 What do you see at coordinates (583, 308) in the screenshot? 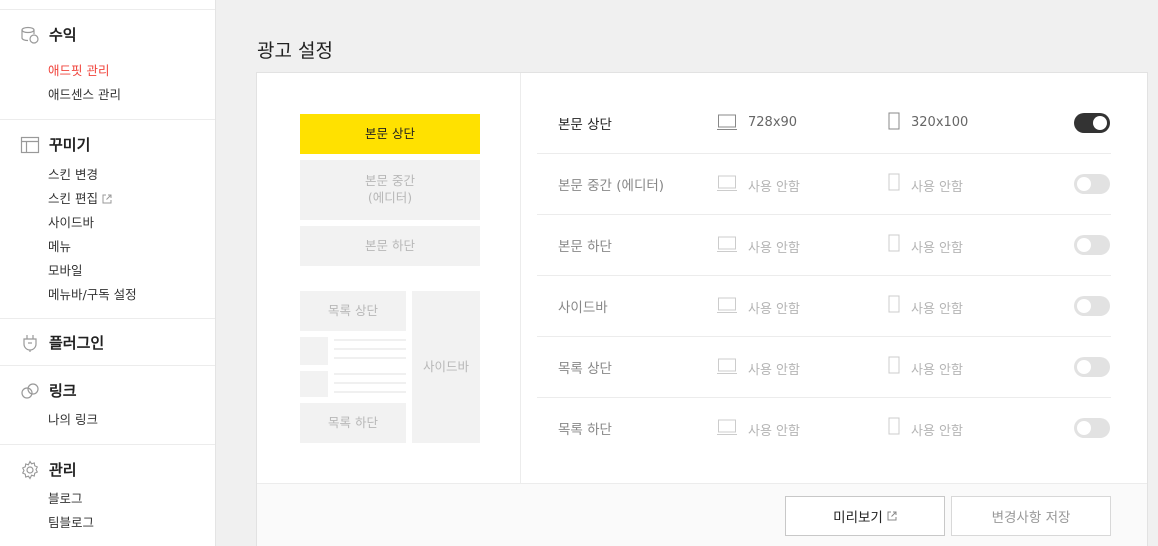
I see `ad-slot-label: 사이드바` at bounding box center [583, 308].